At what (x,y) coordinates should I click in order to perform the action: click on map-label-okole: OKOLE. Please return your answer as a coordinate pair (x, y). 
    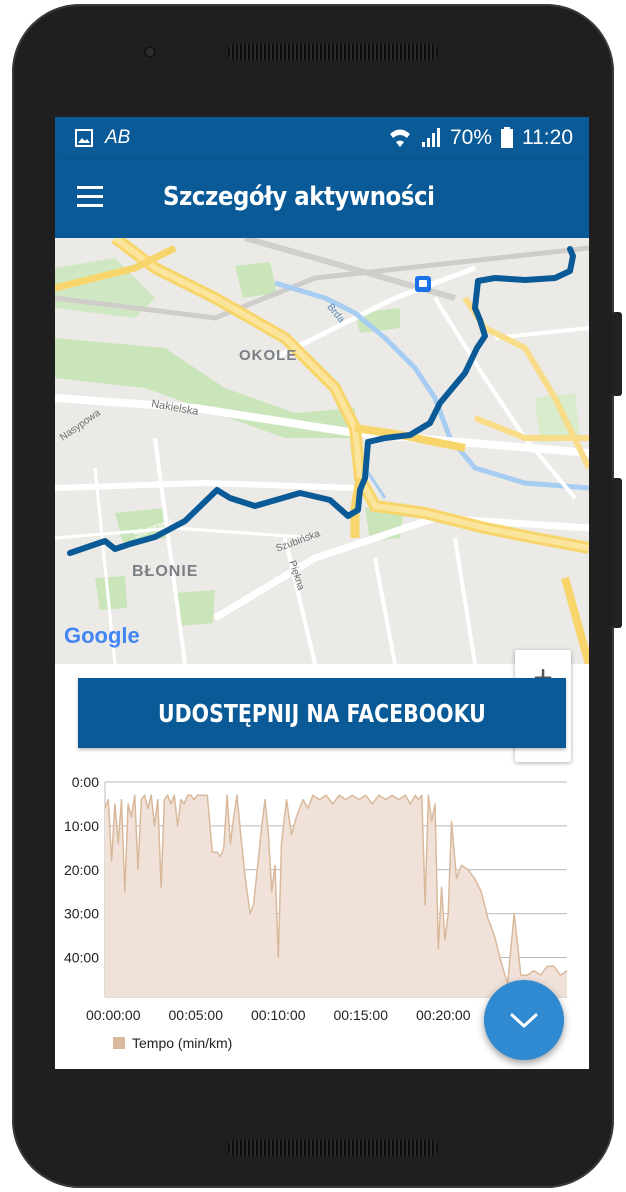
    Looking at the image, I should click on (268, 355).